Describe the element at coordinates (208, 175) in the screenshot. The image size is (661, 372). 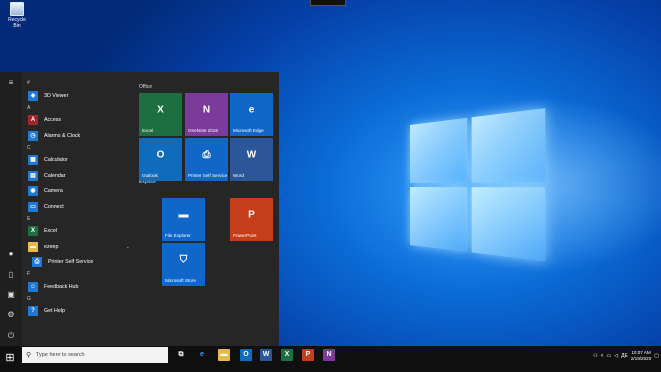
I see `tile-label: Printer Self Service` at that location.